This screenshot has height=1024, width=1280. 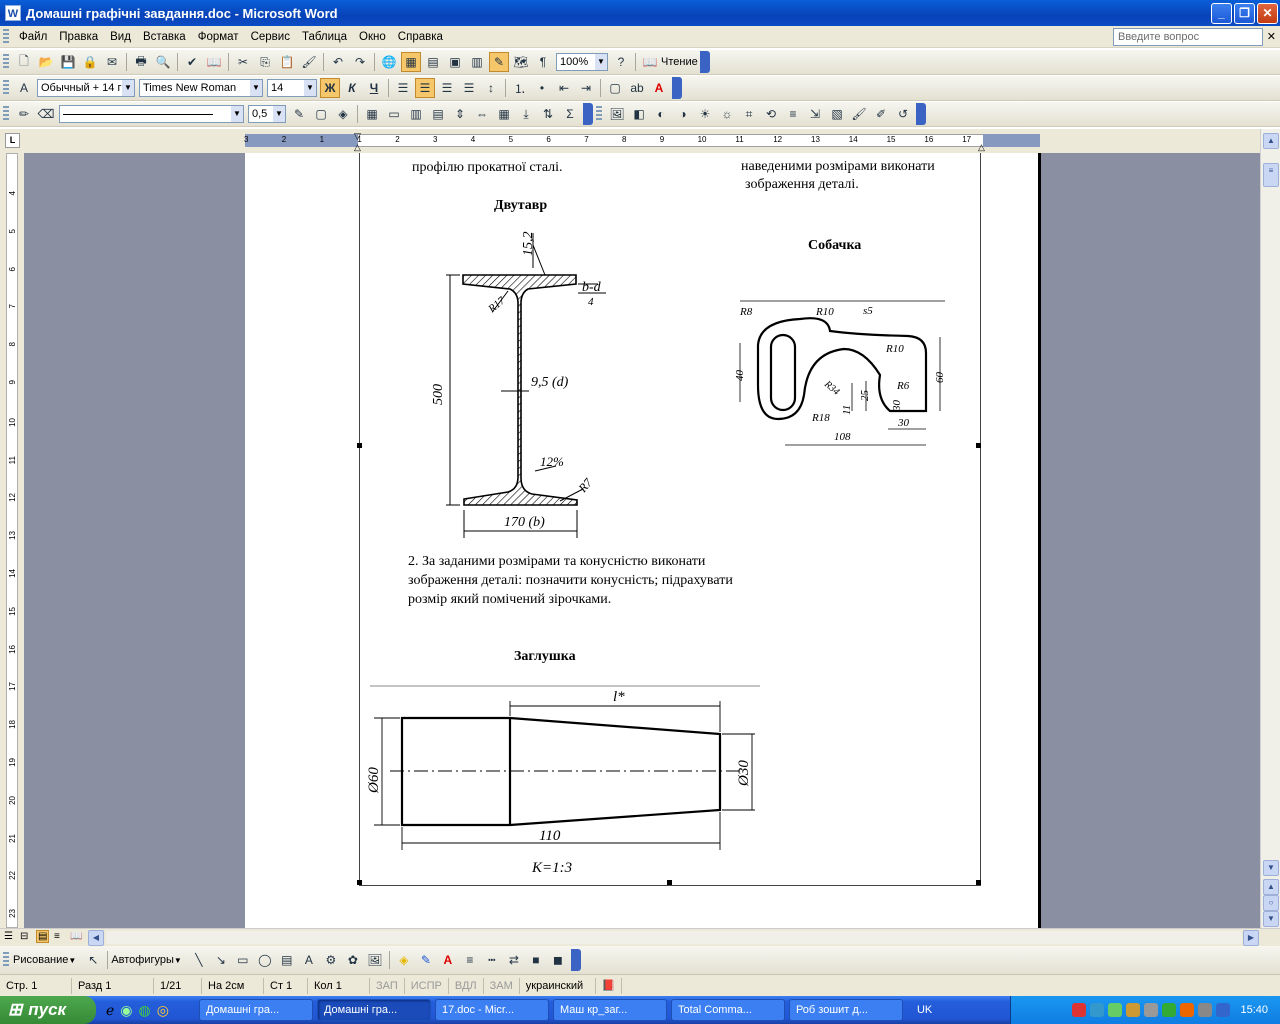 What do you see at coordinates (389, 62) in the screenshot?
I see `hyperlink-icon: 🌐` at bounding box center [389, 62].